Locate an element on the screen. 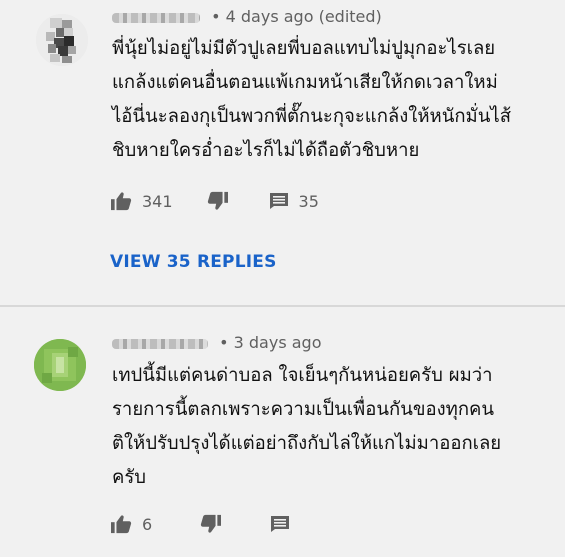  like-button: 341 is located at coordinates (141, 201).